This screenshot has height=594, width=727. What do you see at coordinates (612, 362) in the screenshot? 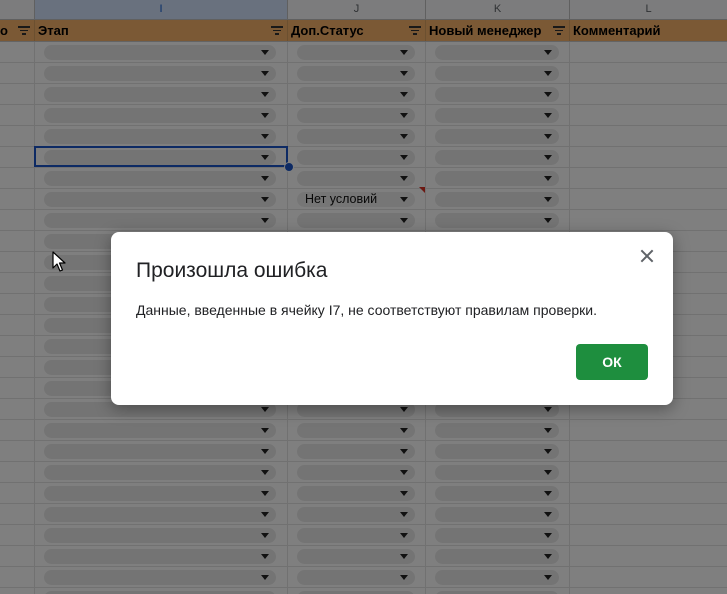
I see `ok-button: ОК` at bounding box center [612, 362].